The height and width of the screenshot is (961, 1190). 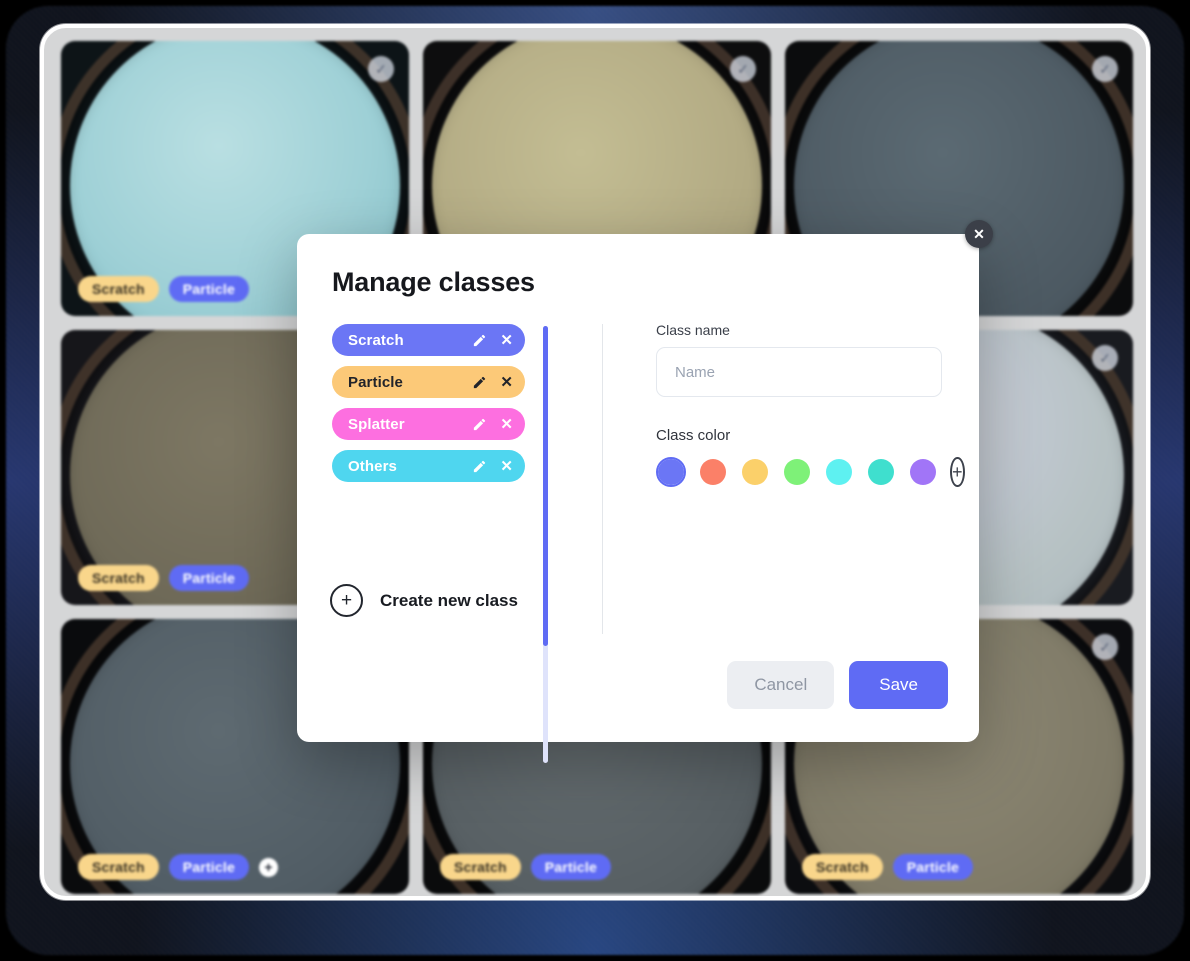 I want to click on class-chip: Splatter ✕, so click(x=428, y=424).